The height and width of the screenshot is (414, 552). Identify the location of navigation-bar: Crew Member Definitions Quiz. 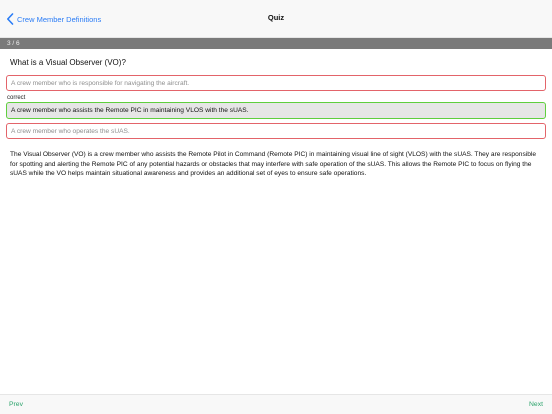
(276, 19).